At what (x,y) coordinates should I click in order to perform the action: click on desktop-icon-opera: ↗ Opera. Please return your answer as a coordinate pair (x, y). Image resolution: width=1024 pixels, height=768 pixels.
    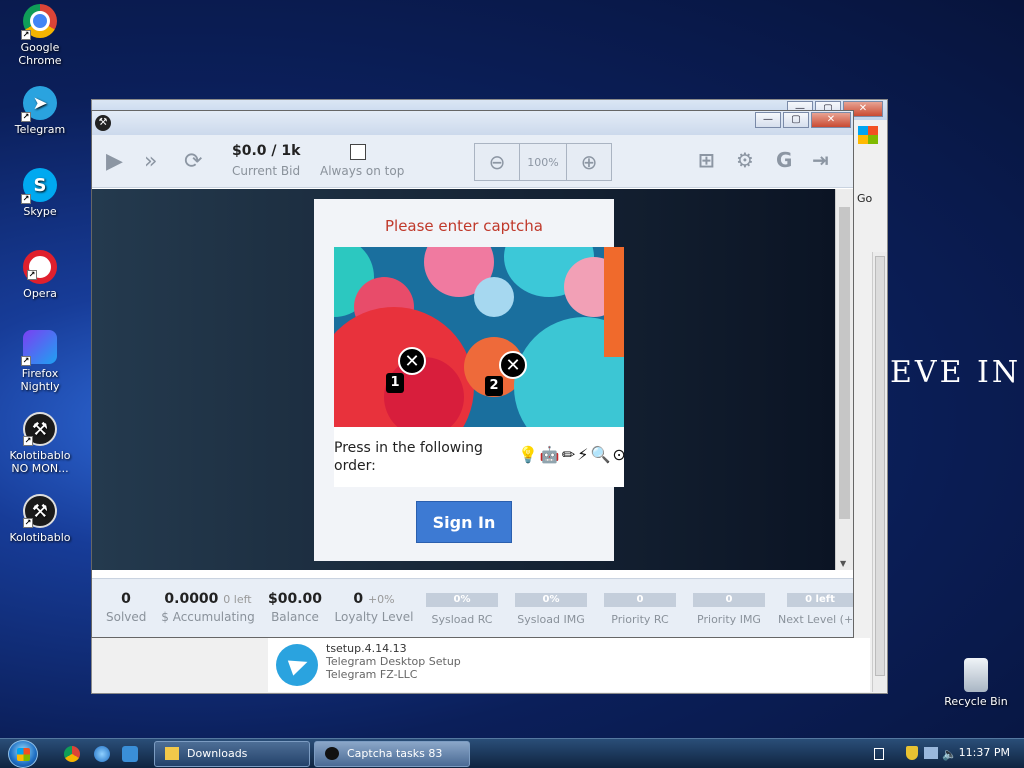
    Looking at the image, I should click on (40, 275).